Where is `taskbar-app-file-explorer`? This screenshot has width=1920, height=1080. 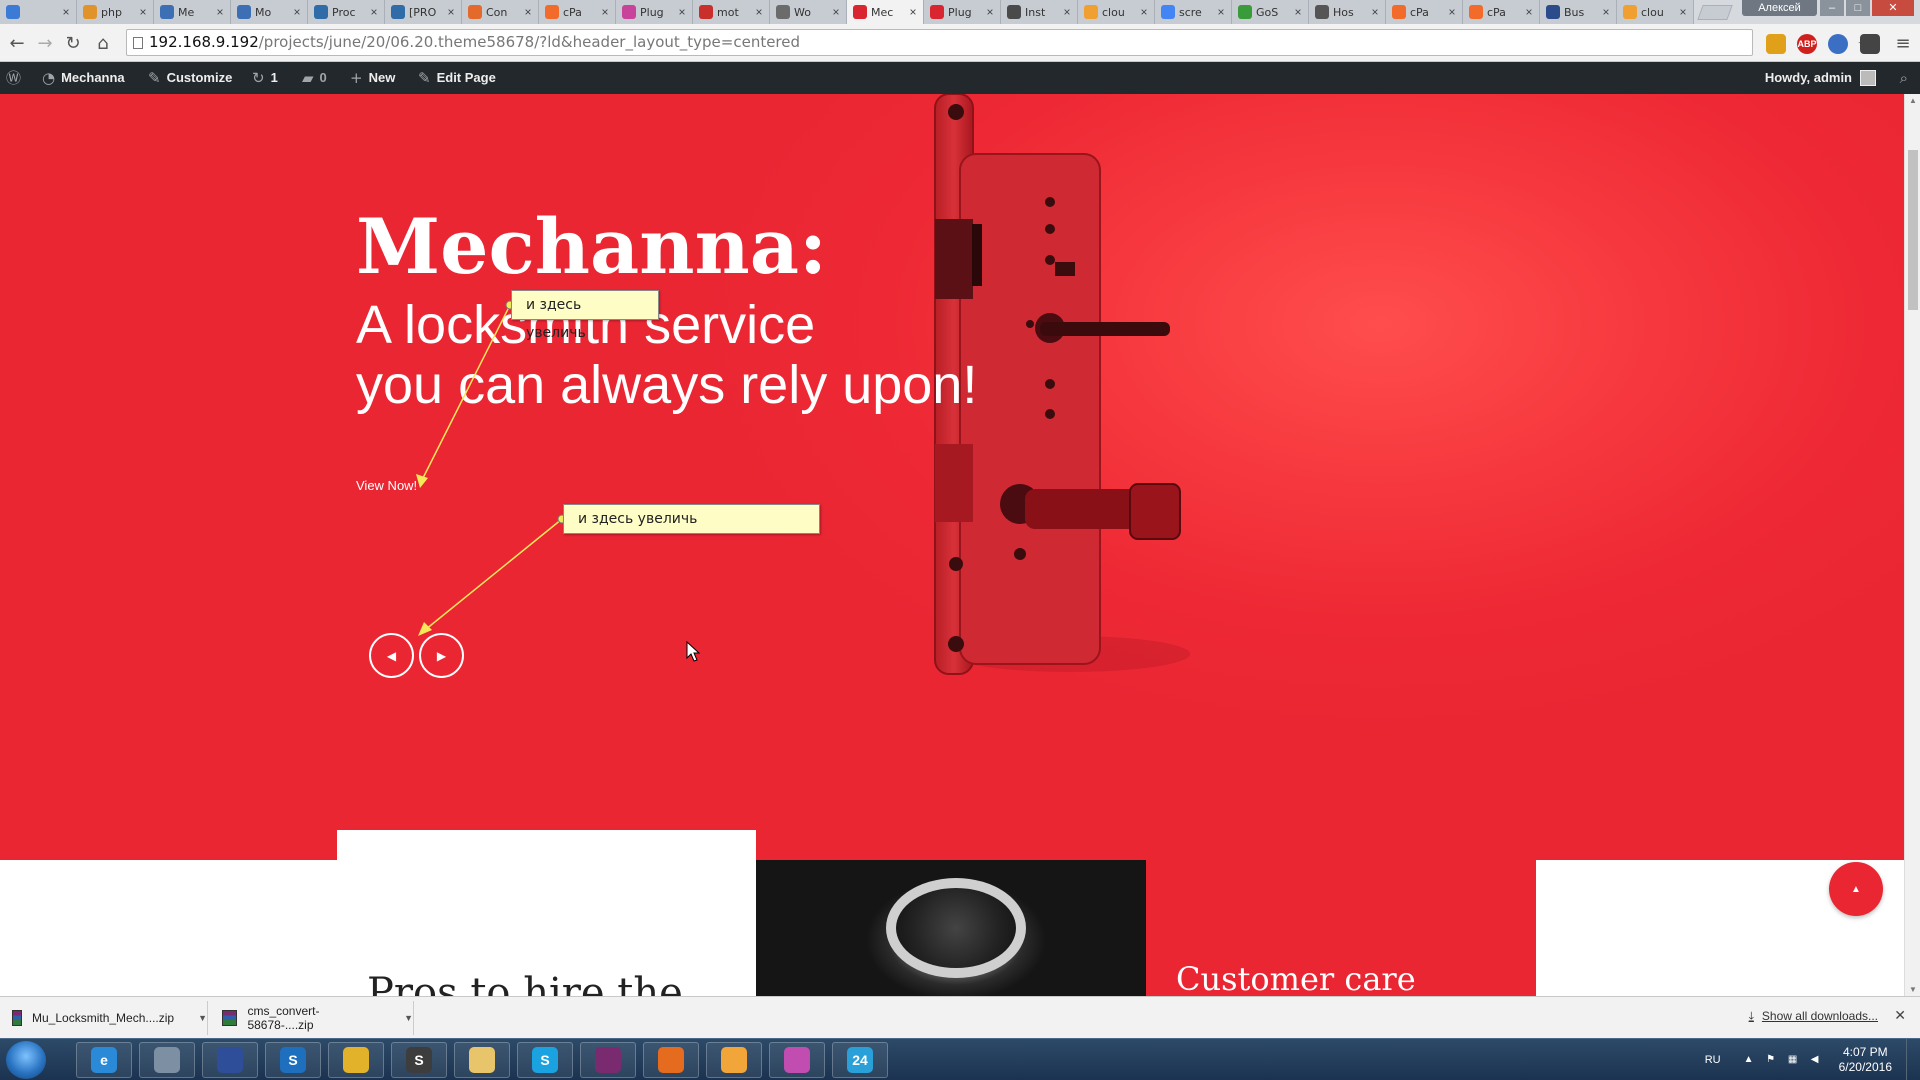
taskbar-app-file-explorer is located at coordinates (482, 1060).